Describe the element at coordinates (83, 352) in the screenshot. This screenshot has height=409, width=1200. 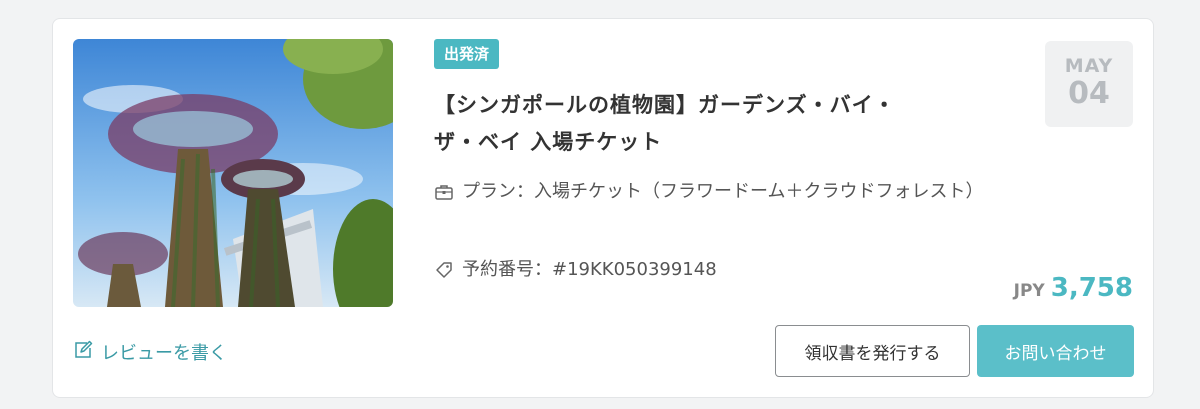
I see `edit-icon` at that location.